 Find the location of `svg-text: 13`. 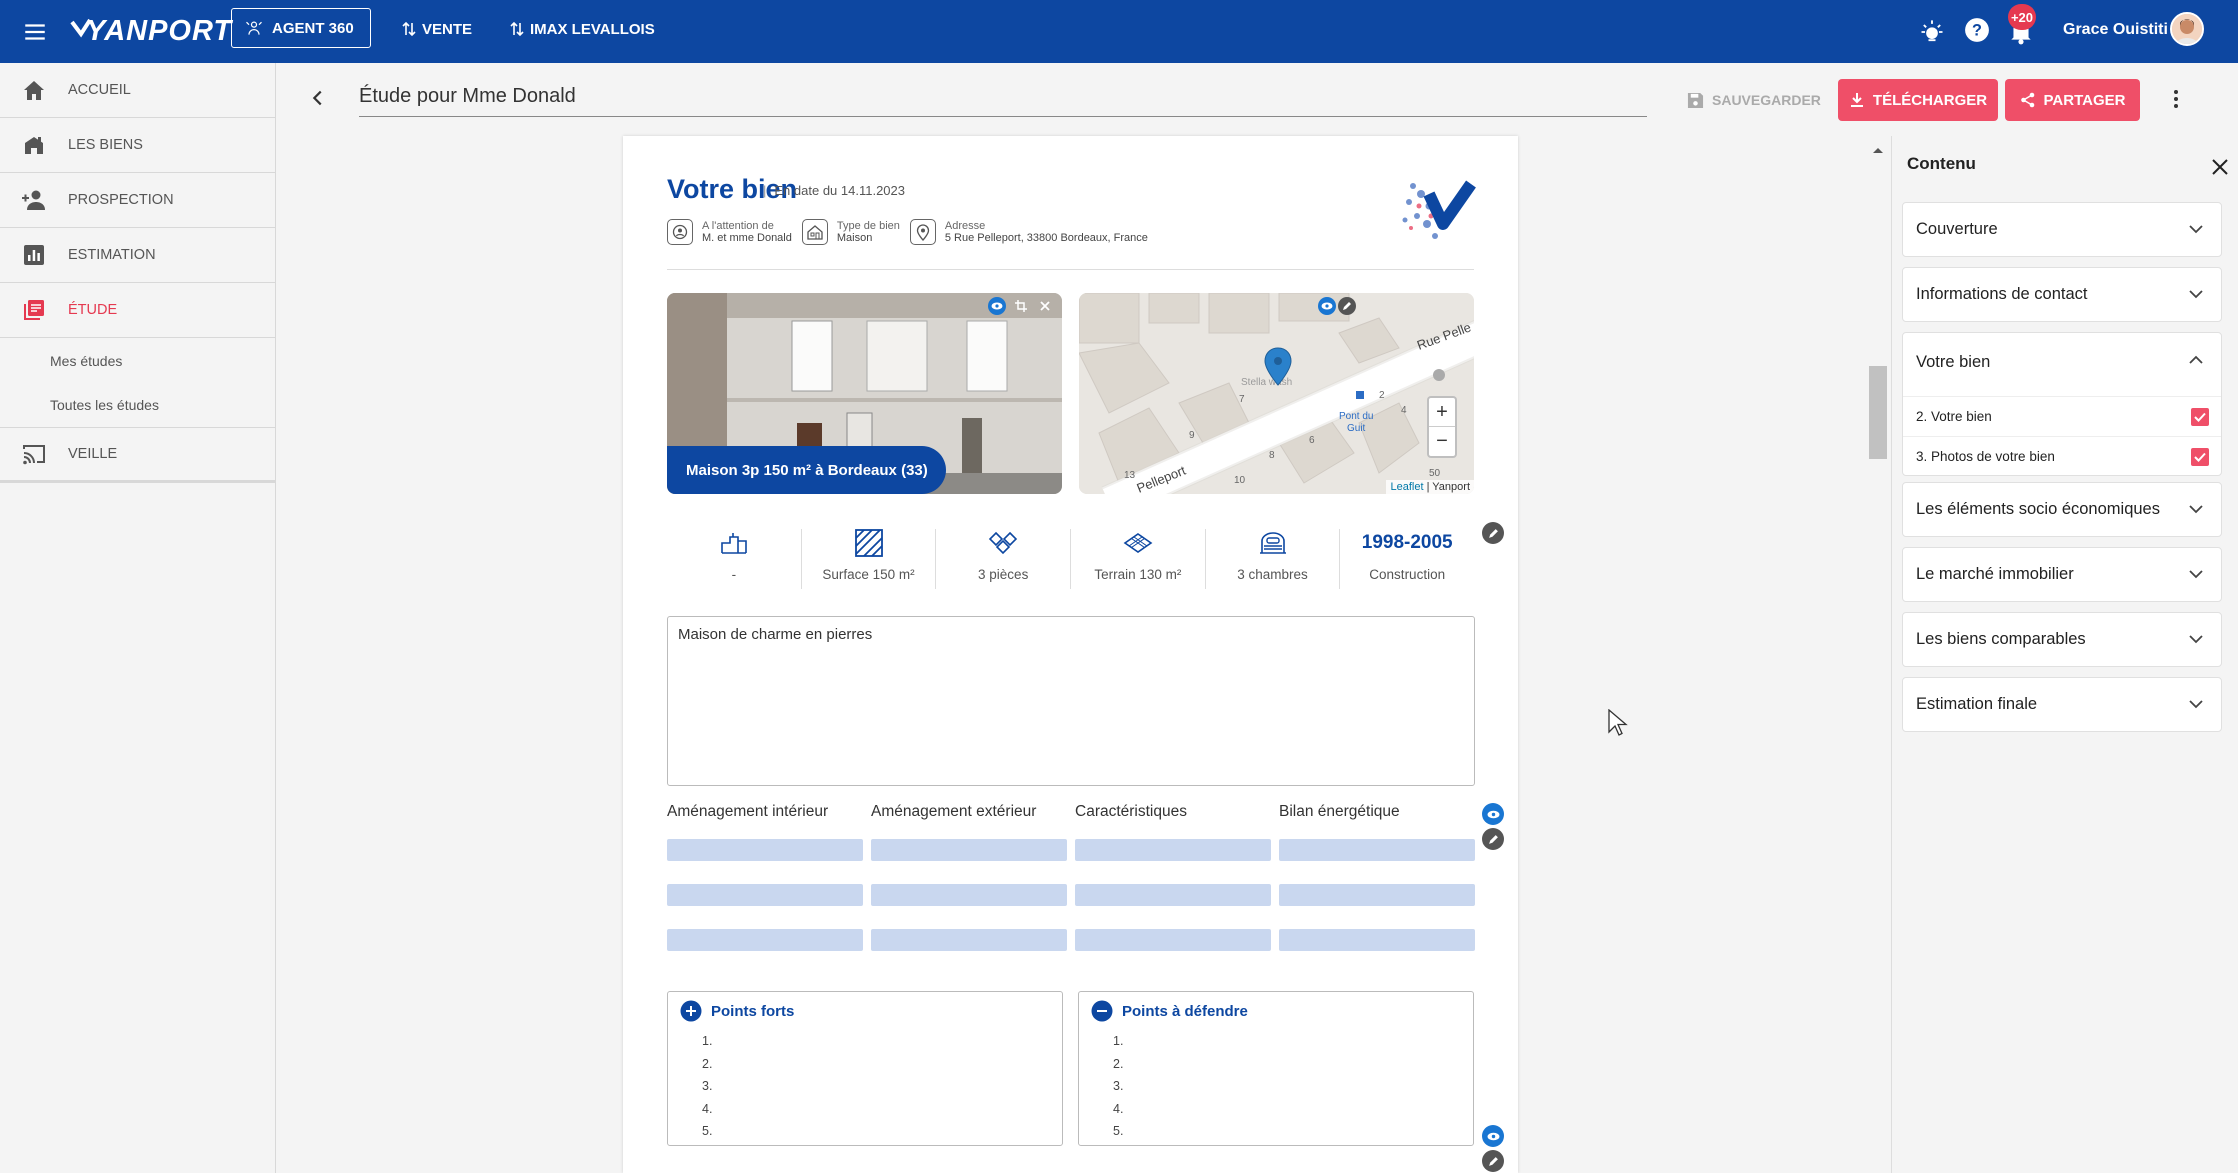

svg-text: 13 is located at coordinates (1130, 475).